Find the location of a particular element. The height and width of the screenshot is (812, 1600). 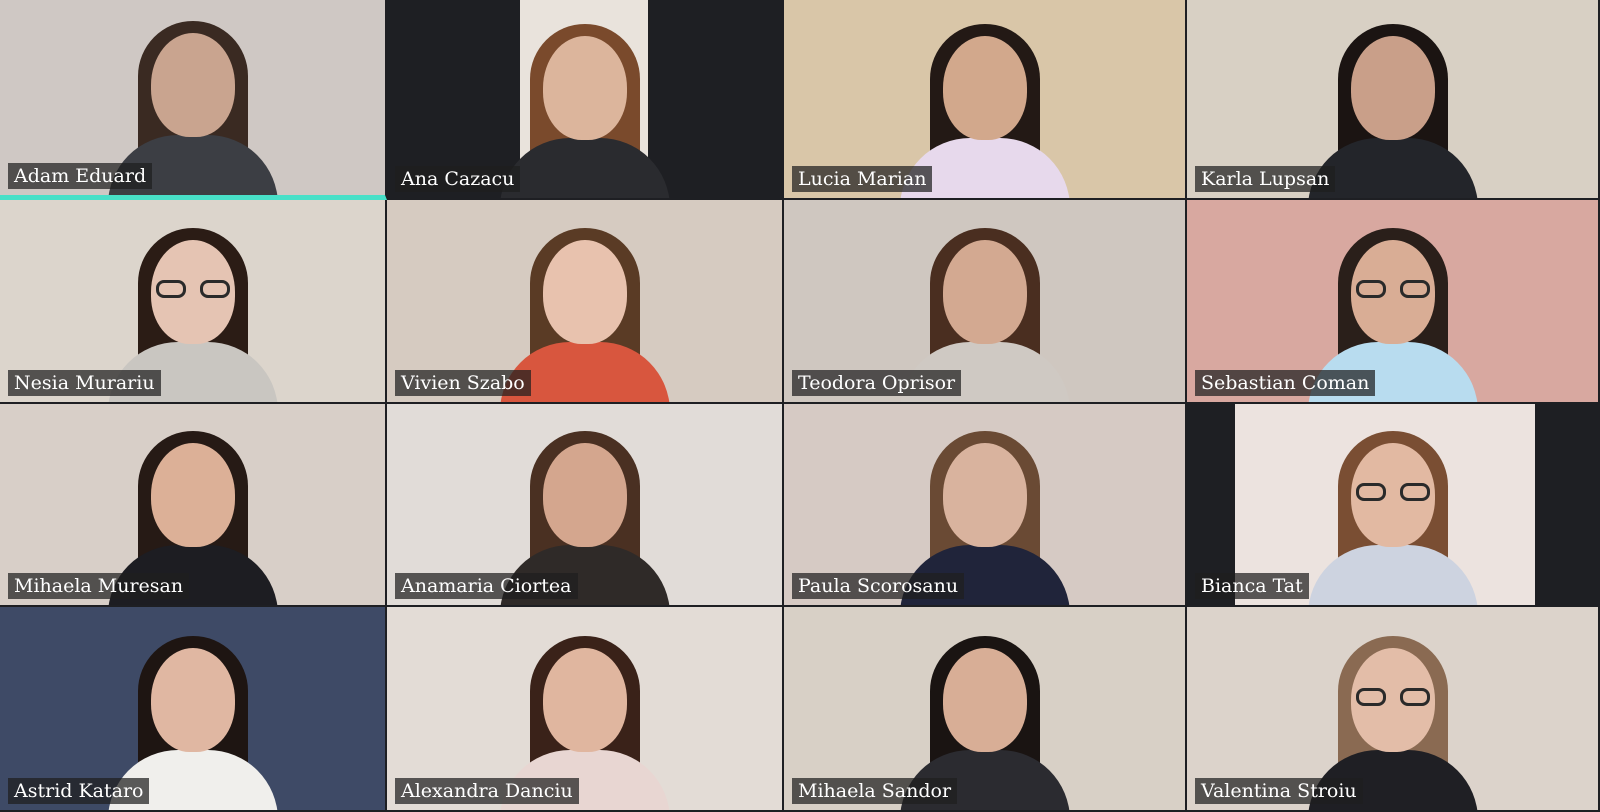

participant-name: Karla Lupsan is located at coordinates (1265, 179).